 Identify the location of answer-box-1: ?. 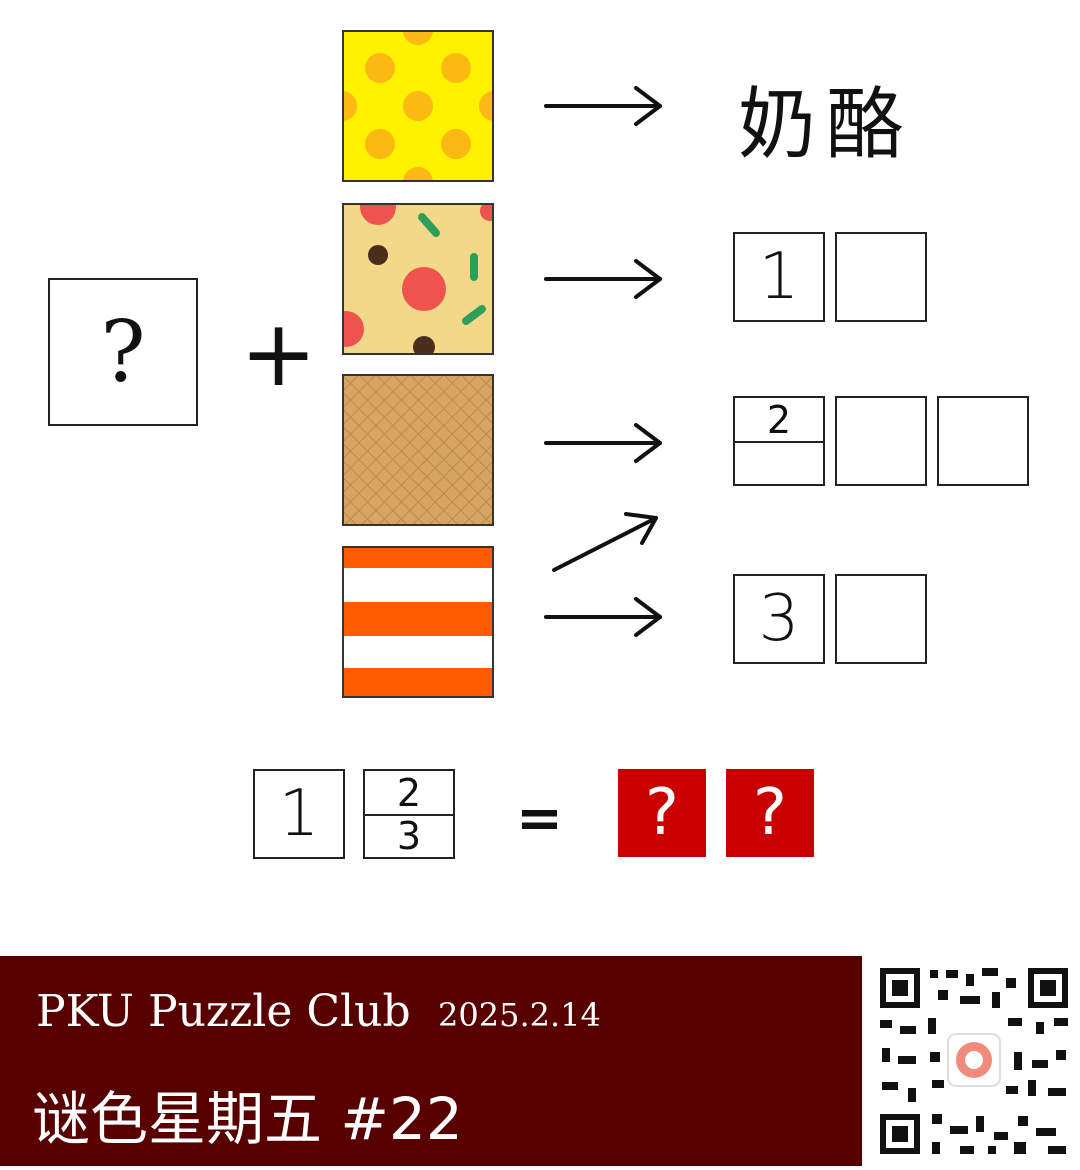
(662, 813).